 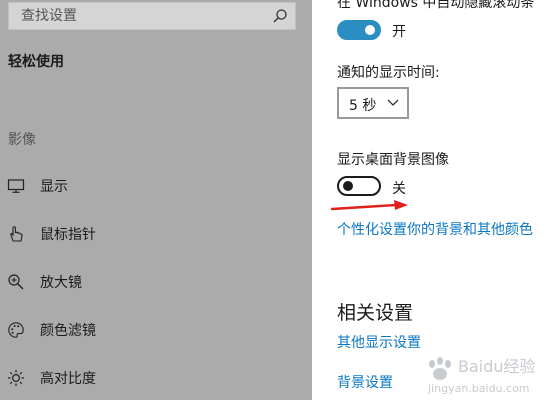 I want to click on sidebar-item-label: 放大镜, so click(x=61, y=283).